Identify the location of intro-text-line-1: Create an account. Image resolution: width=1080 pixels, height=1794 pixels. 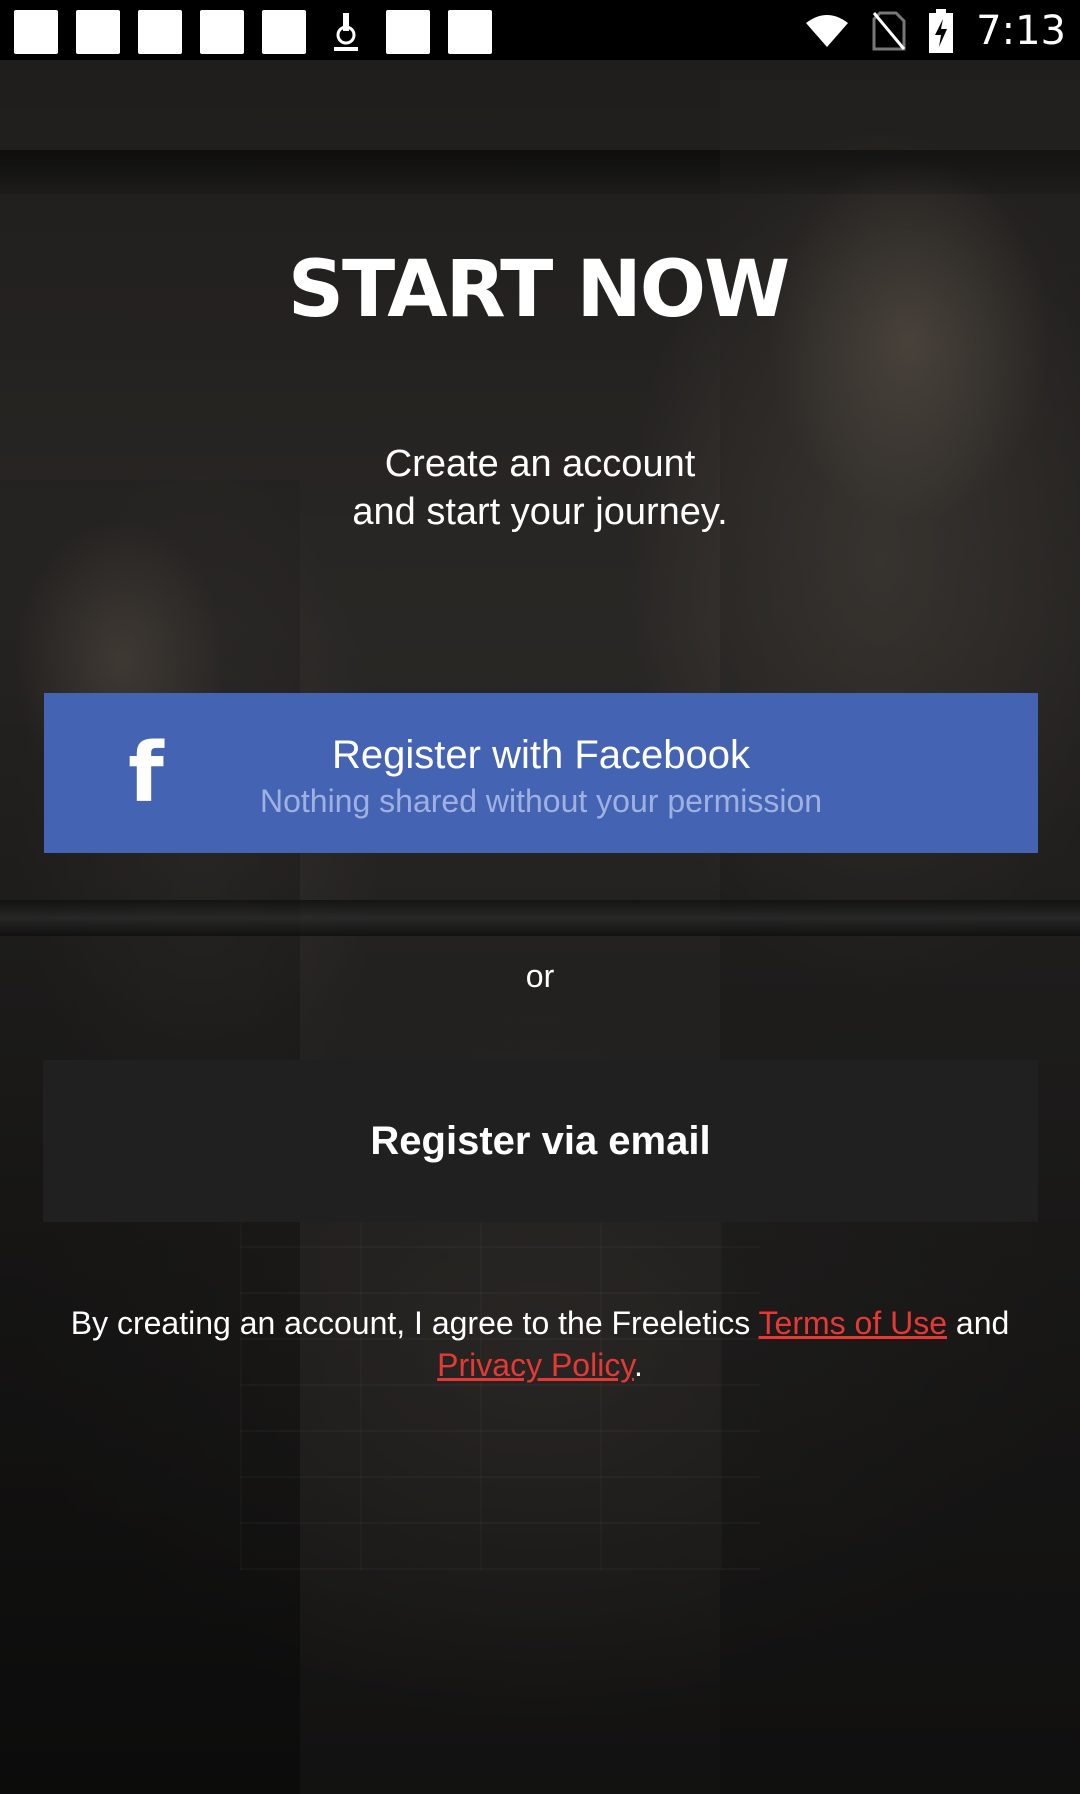
(540, 464).